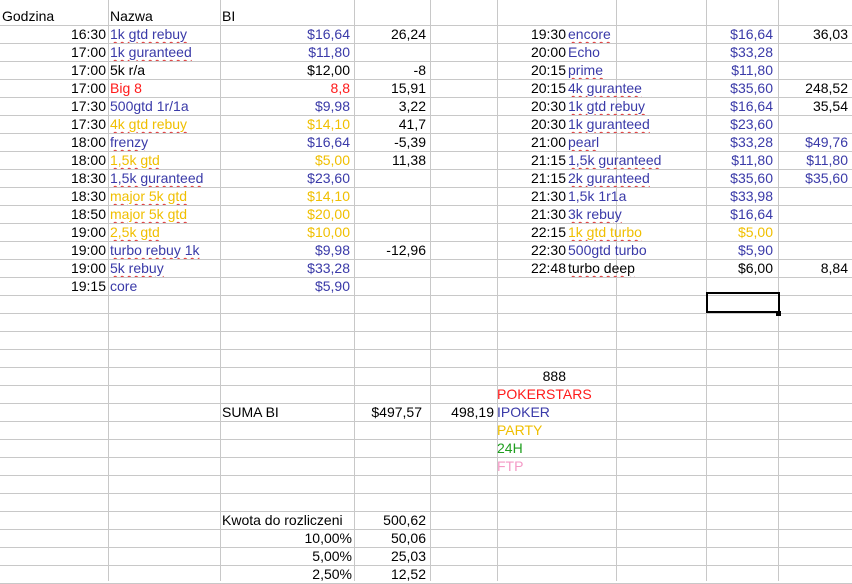 The image size is (852, 584). Describe the element at coordinates (814, 106) in the screenshot. I see `cell-result: 35,54` at that location.